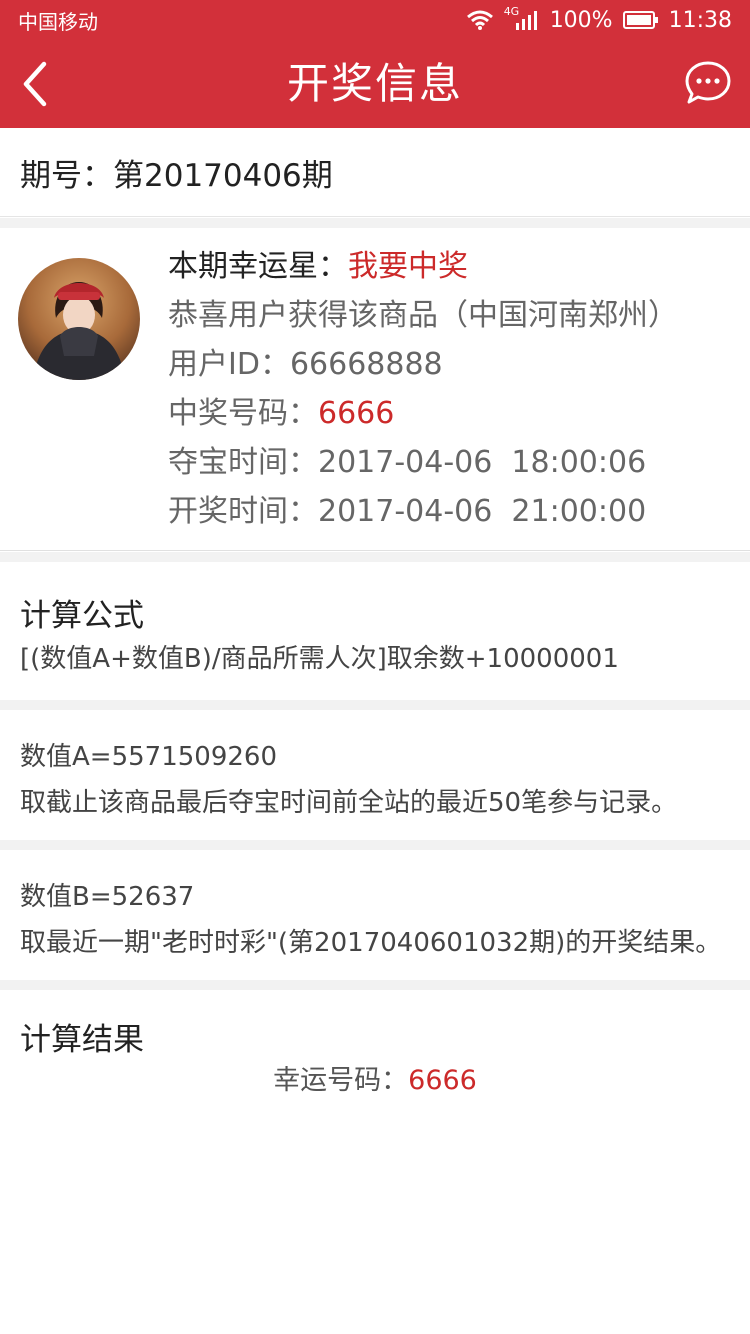 This screenshot has height=1334, width=750. I want to click on lucky-number-value: 6666, so click(442, 1080).